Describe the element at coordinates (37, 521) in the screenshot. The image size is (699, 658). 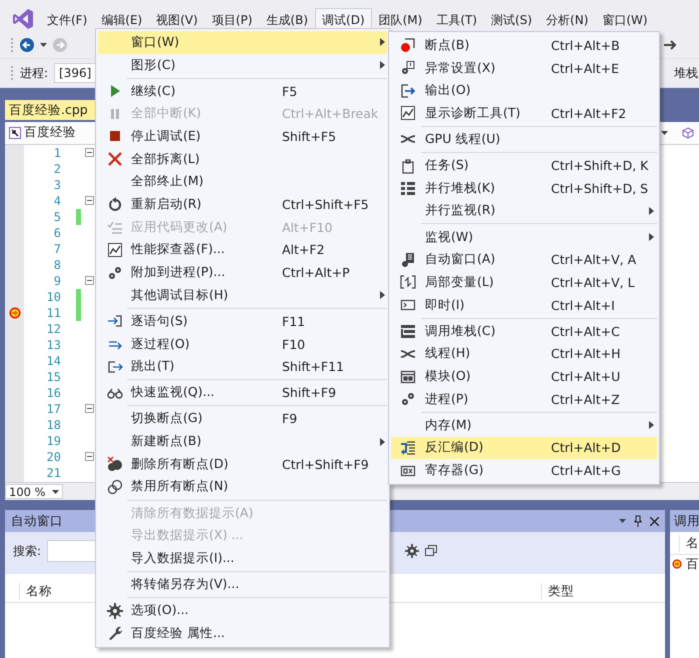
I see `panel-title: 自动窗口` at that location.